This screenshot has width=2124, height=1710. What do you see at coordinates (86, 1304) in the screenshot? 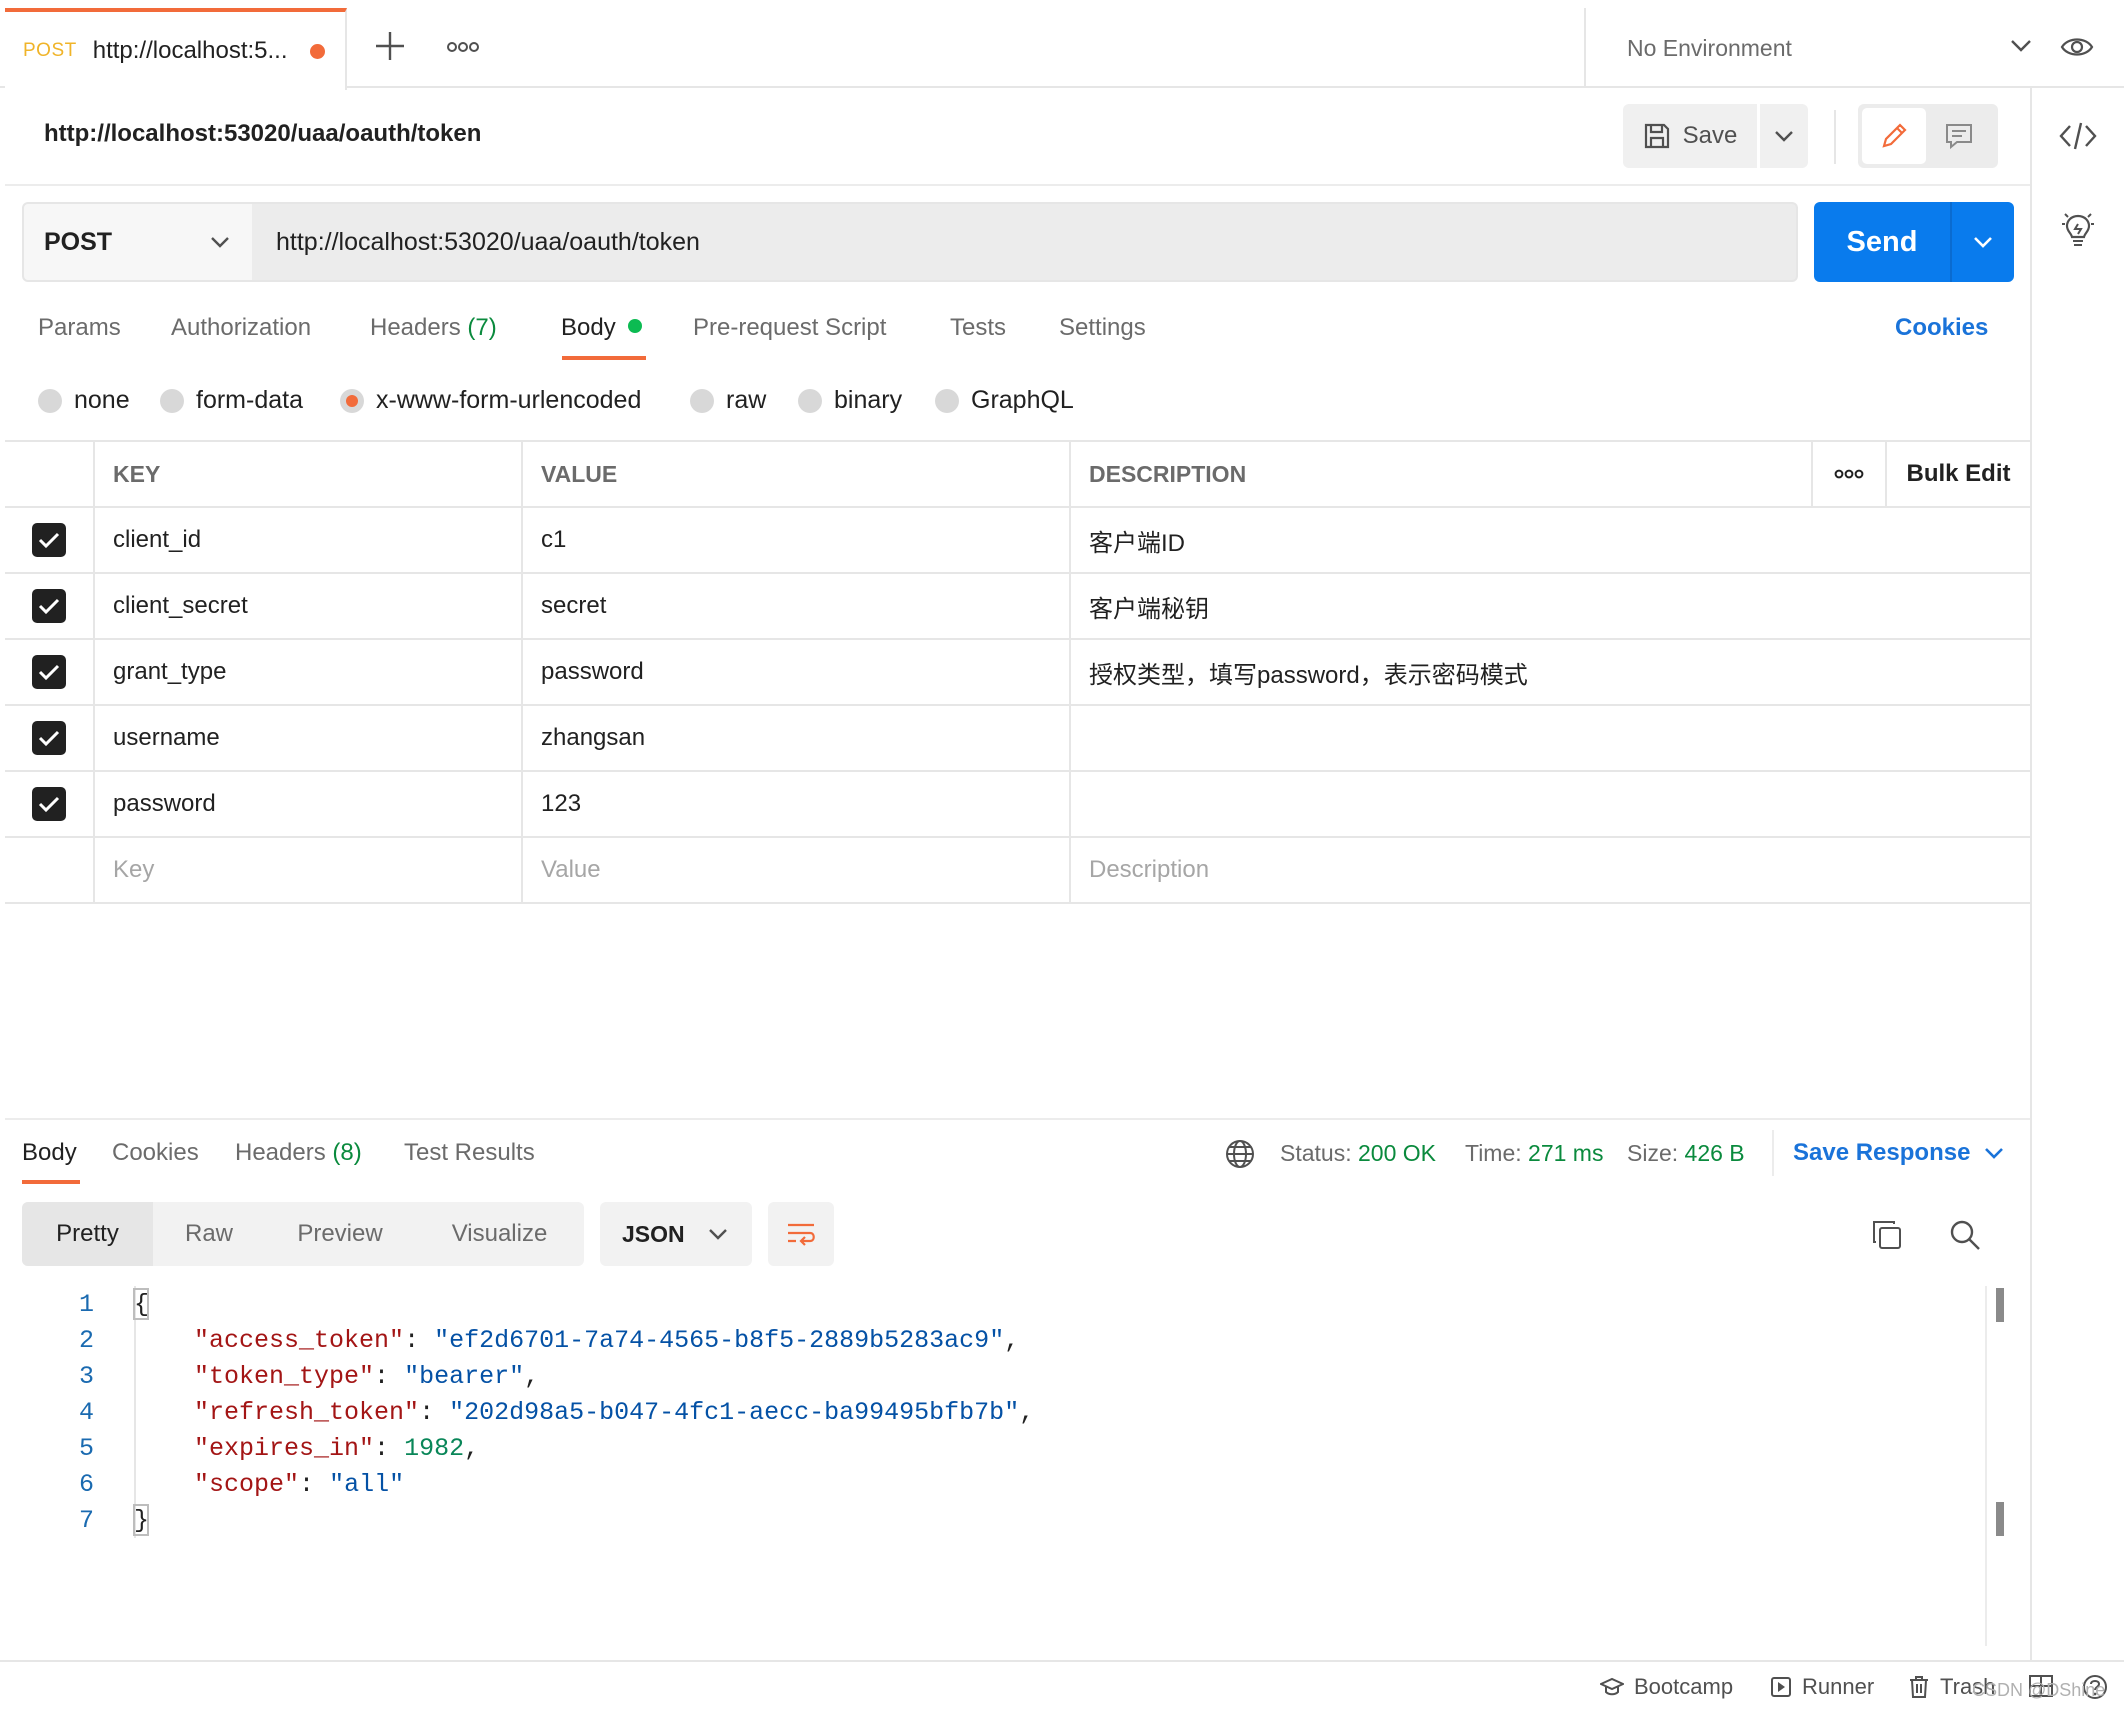
I see `line-number: 1` at bounding box center [86, 1304].